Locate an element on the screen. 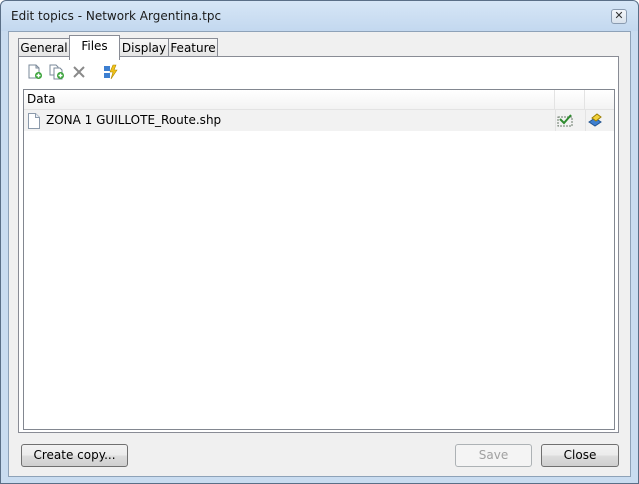 The image size is (639, 484). row-style-button is located at coordinates (596, 121).